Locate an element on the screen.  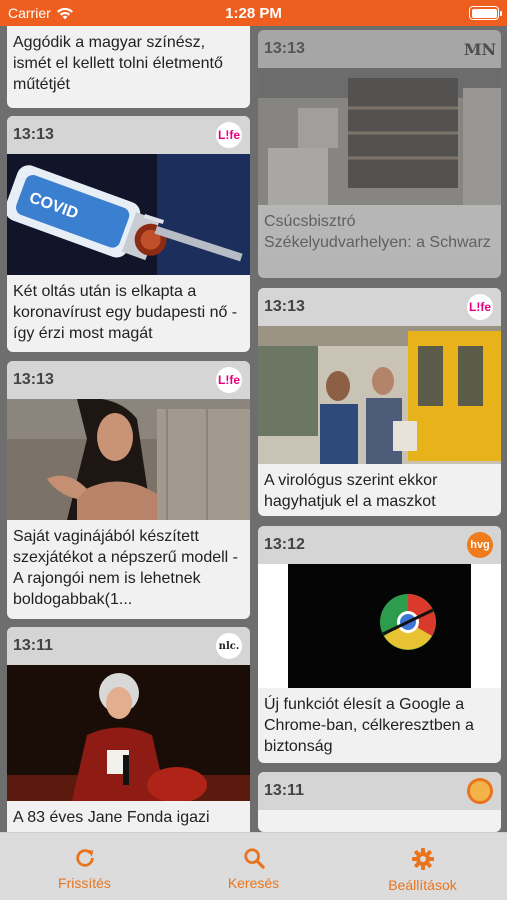
chrome-logo-image is located at coordinates (379, 626).